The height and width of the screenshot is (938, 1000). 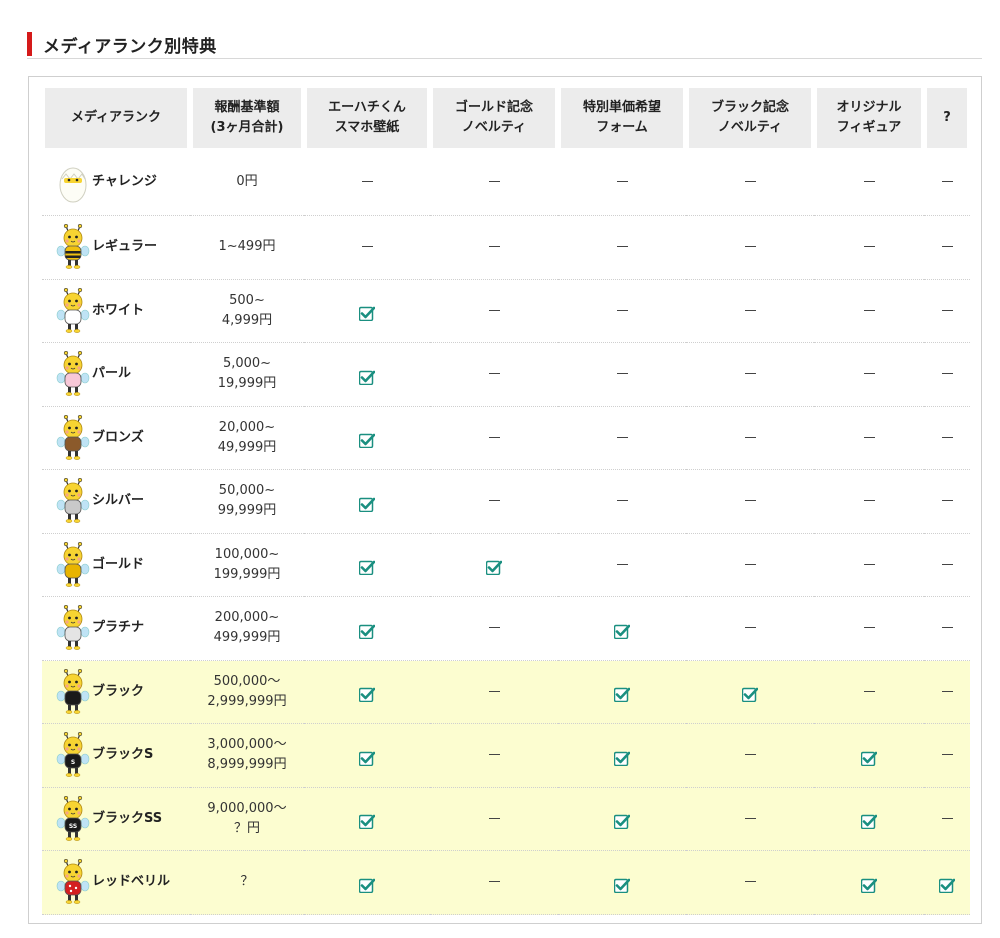 I want to click on rank-name: レッドベリル, so click(x=131, y=882).